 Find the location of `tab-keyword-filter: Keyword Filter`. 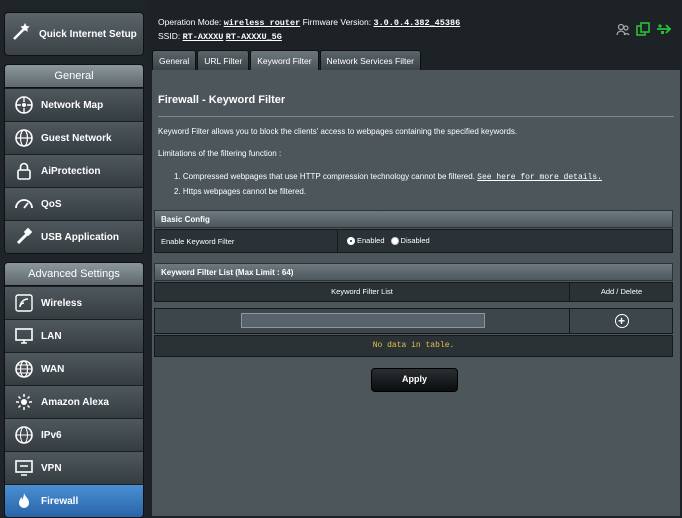

tab-keyword-filter: Keyword Filter is located at coordinates (284, 60).